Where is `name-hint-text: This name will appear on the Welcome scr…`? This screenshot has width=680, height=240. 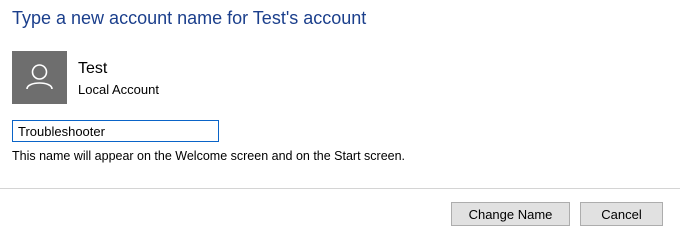 name-hint-text: This name will appear on the Welcome scr… is located at coordinates (209, 156).